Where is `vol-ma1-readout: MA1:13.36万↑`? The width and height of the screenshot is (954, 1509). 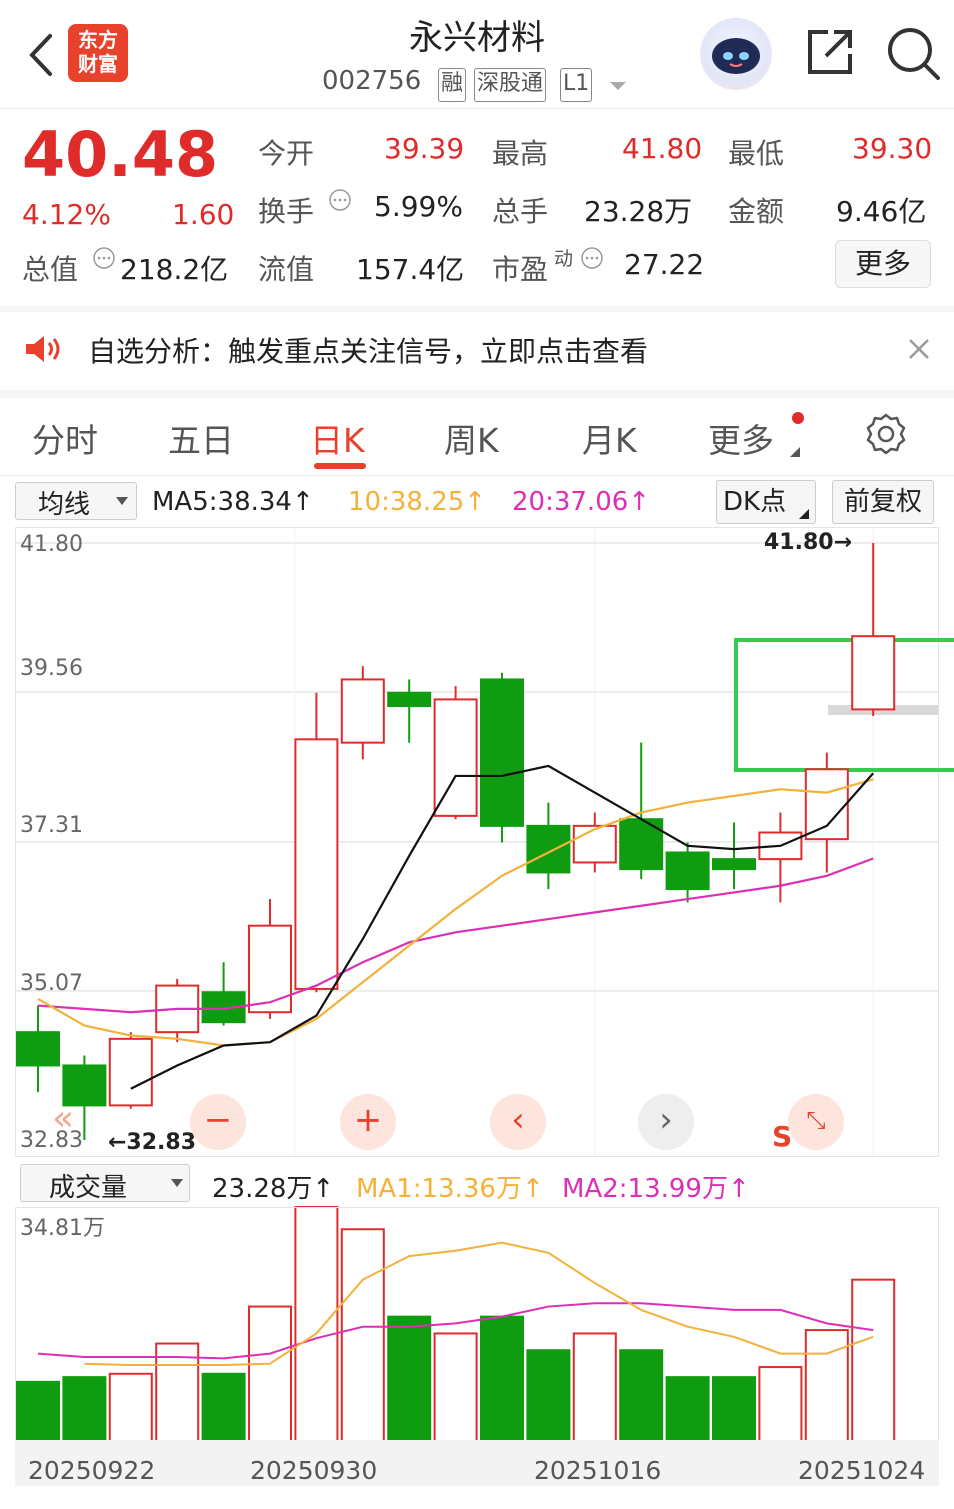 vol-ma1-readout: MA1:13.36万↑ is located at coordinates (450, 1189).